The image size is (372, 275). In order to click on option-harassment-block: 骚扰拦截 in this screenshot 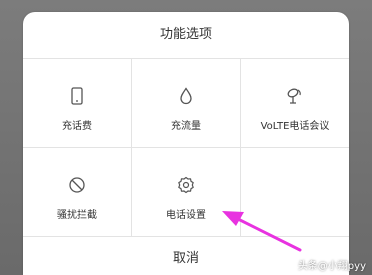, I will do `click(77, 192)`.